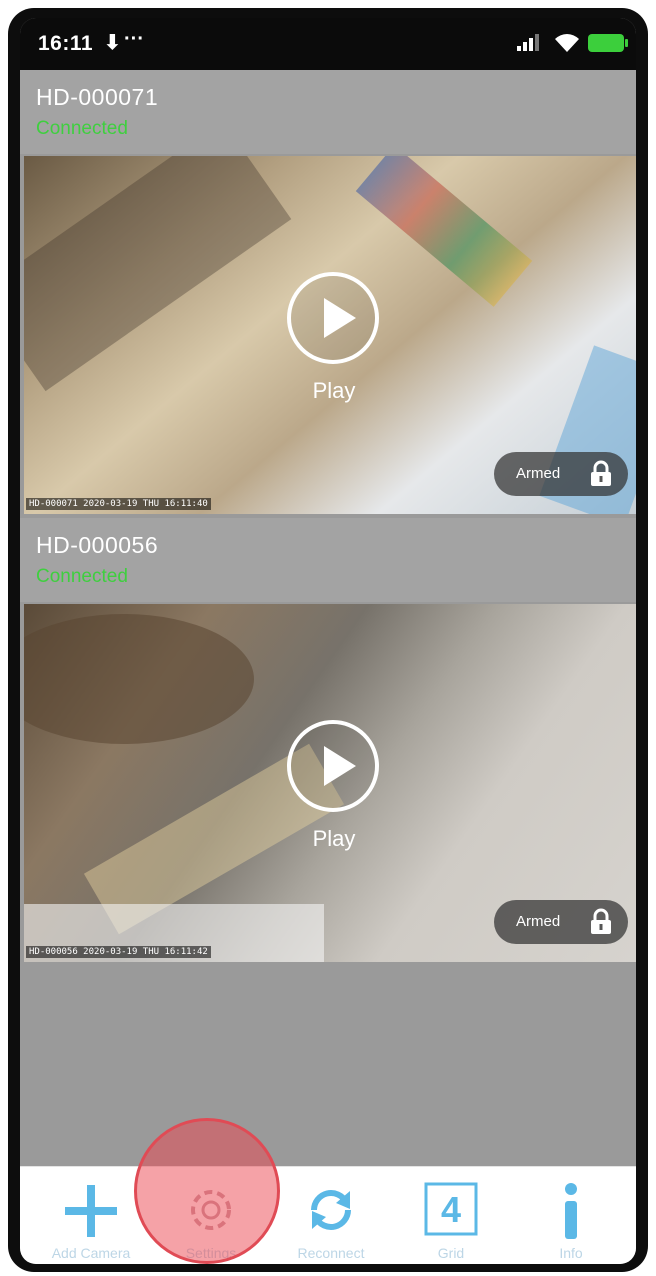 Image resolution: width=656 pixels, height=1276 pixels. I want to click on camera-name: HD-000056, so click(97, 545).